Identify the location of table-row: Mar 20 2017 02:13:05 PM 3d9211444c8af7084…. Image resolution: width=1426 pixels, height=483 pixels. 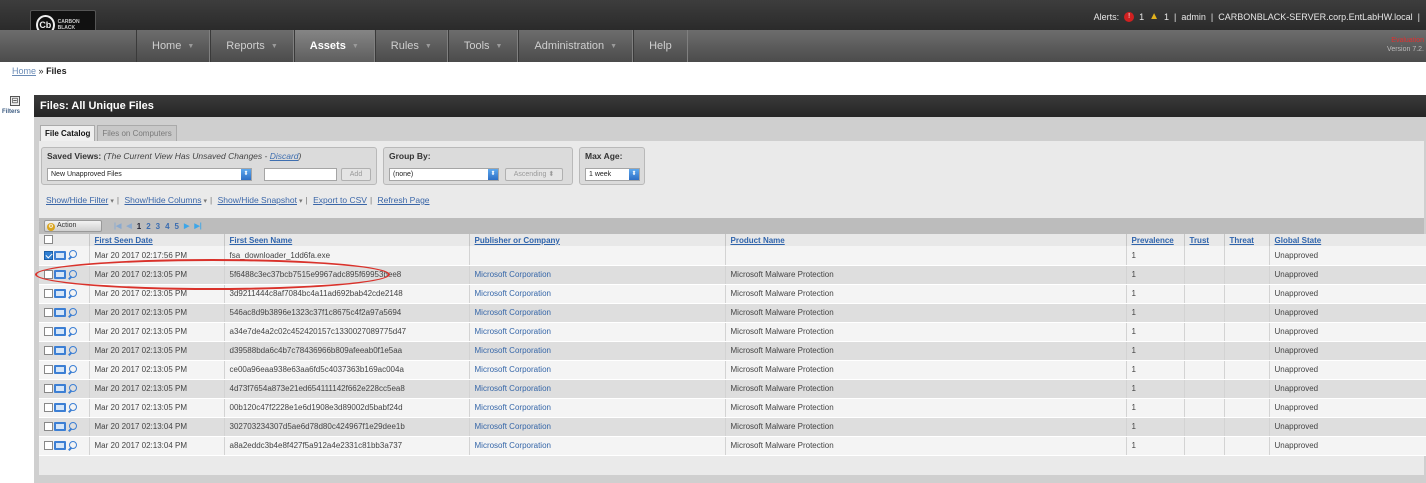
(732, 294).